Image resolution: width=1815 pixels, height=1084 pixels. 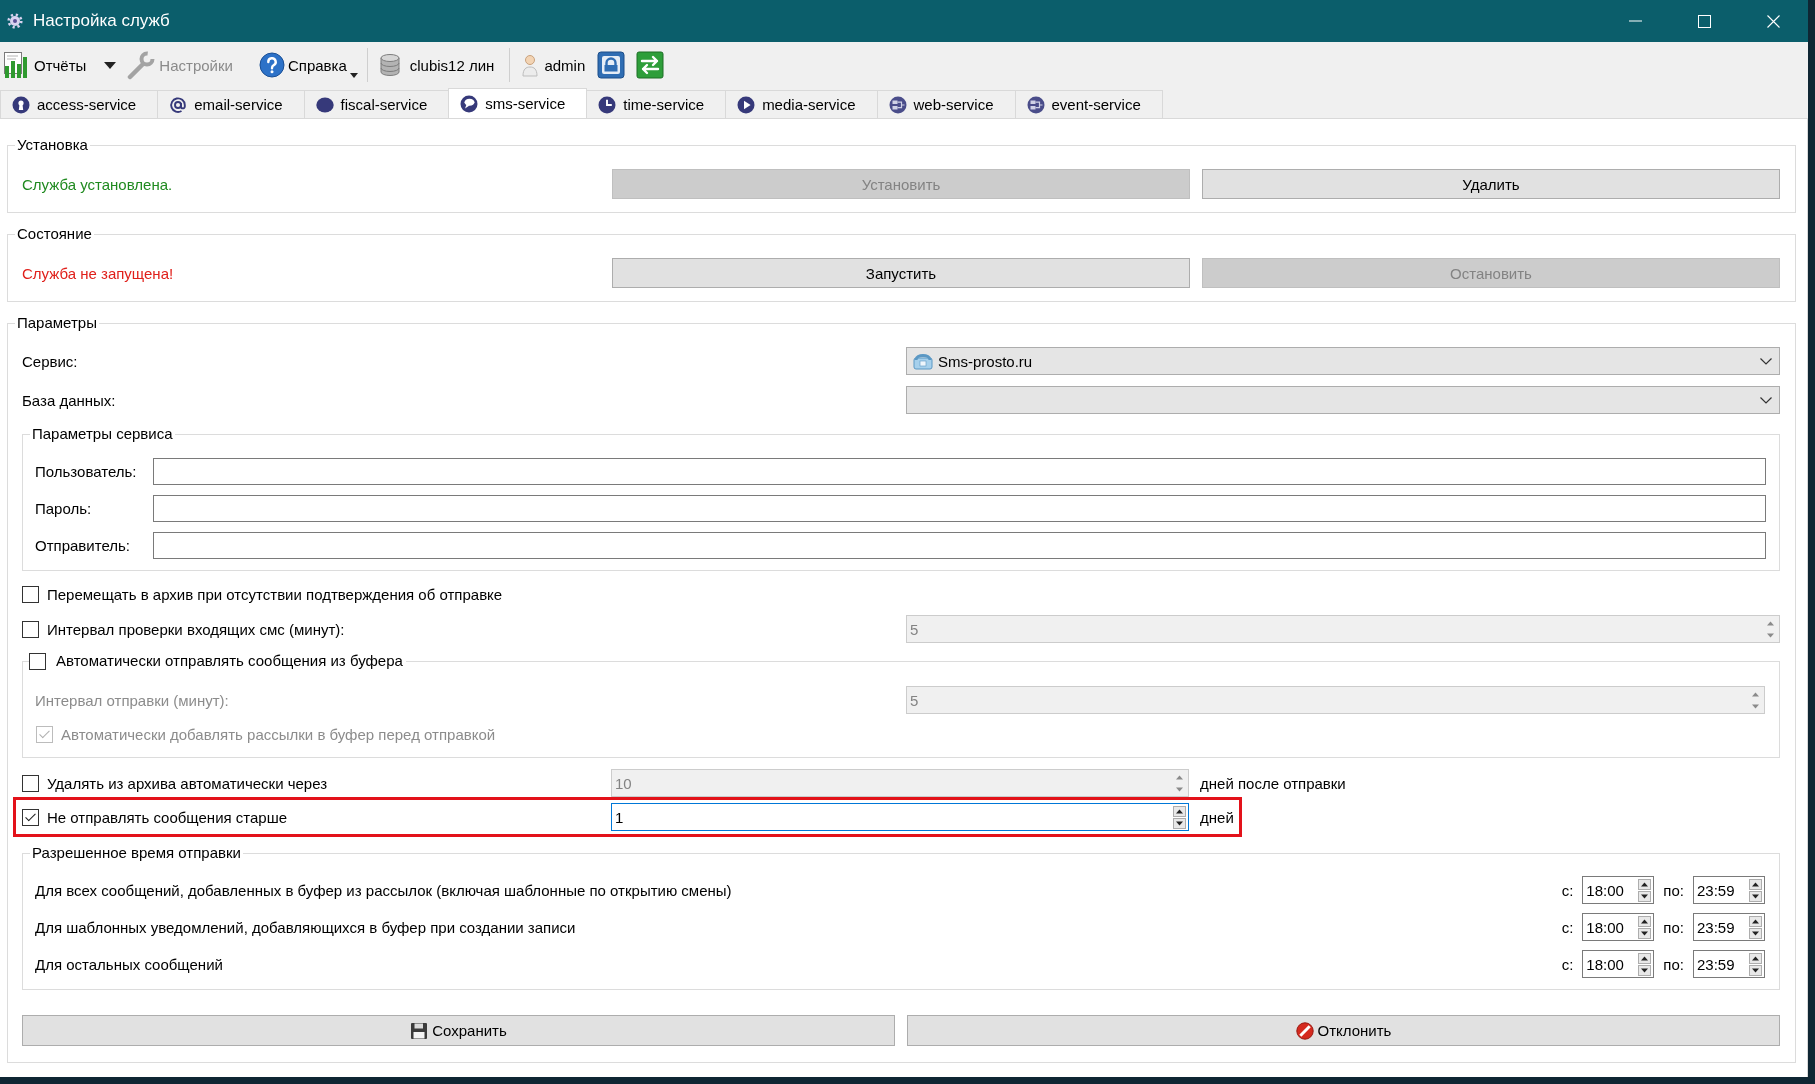 What do you see at coordinates (384, 890) in the screenshot?
I see `row-label: Для всех сообщений, добавленных в буфер из рассылок (включая шаблонные по открытию смены)` at bounding box center [384, 890].